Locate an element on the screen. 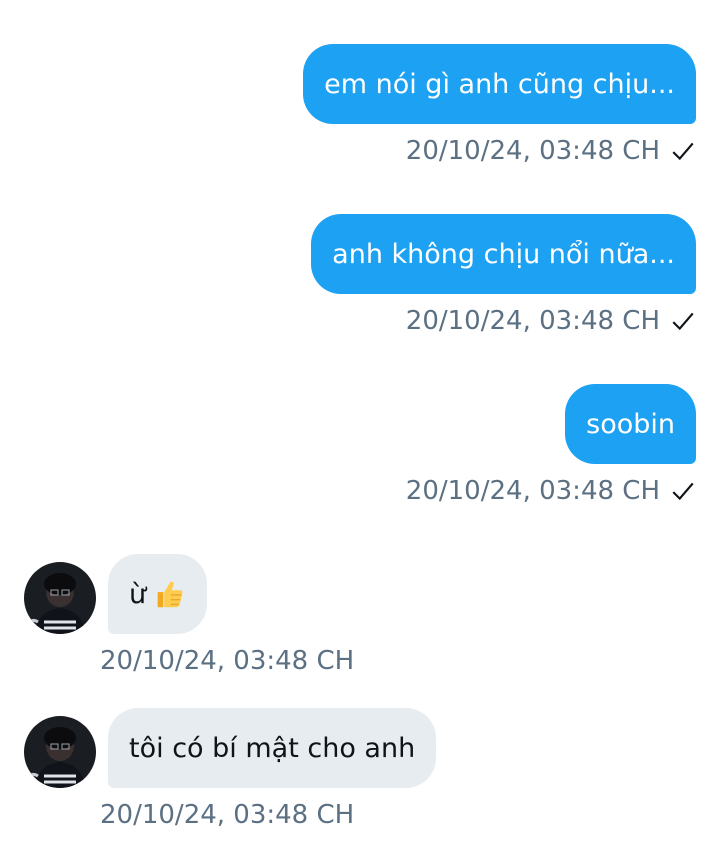  message-text: tôi có bí mật cho anh is located at coordinates (272, 748).